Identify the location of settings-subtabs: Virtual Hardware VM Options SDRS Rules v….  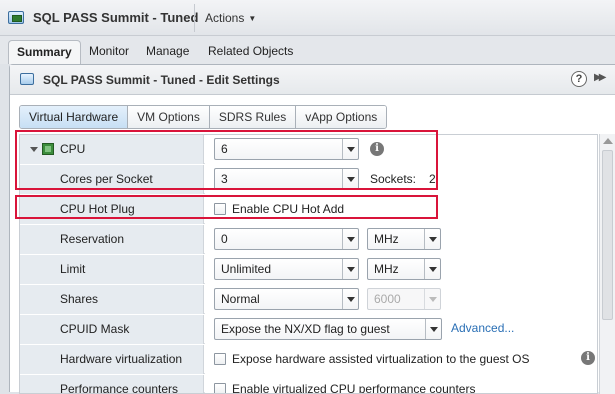
(203, 117).